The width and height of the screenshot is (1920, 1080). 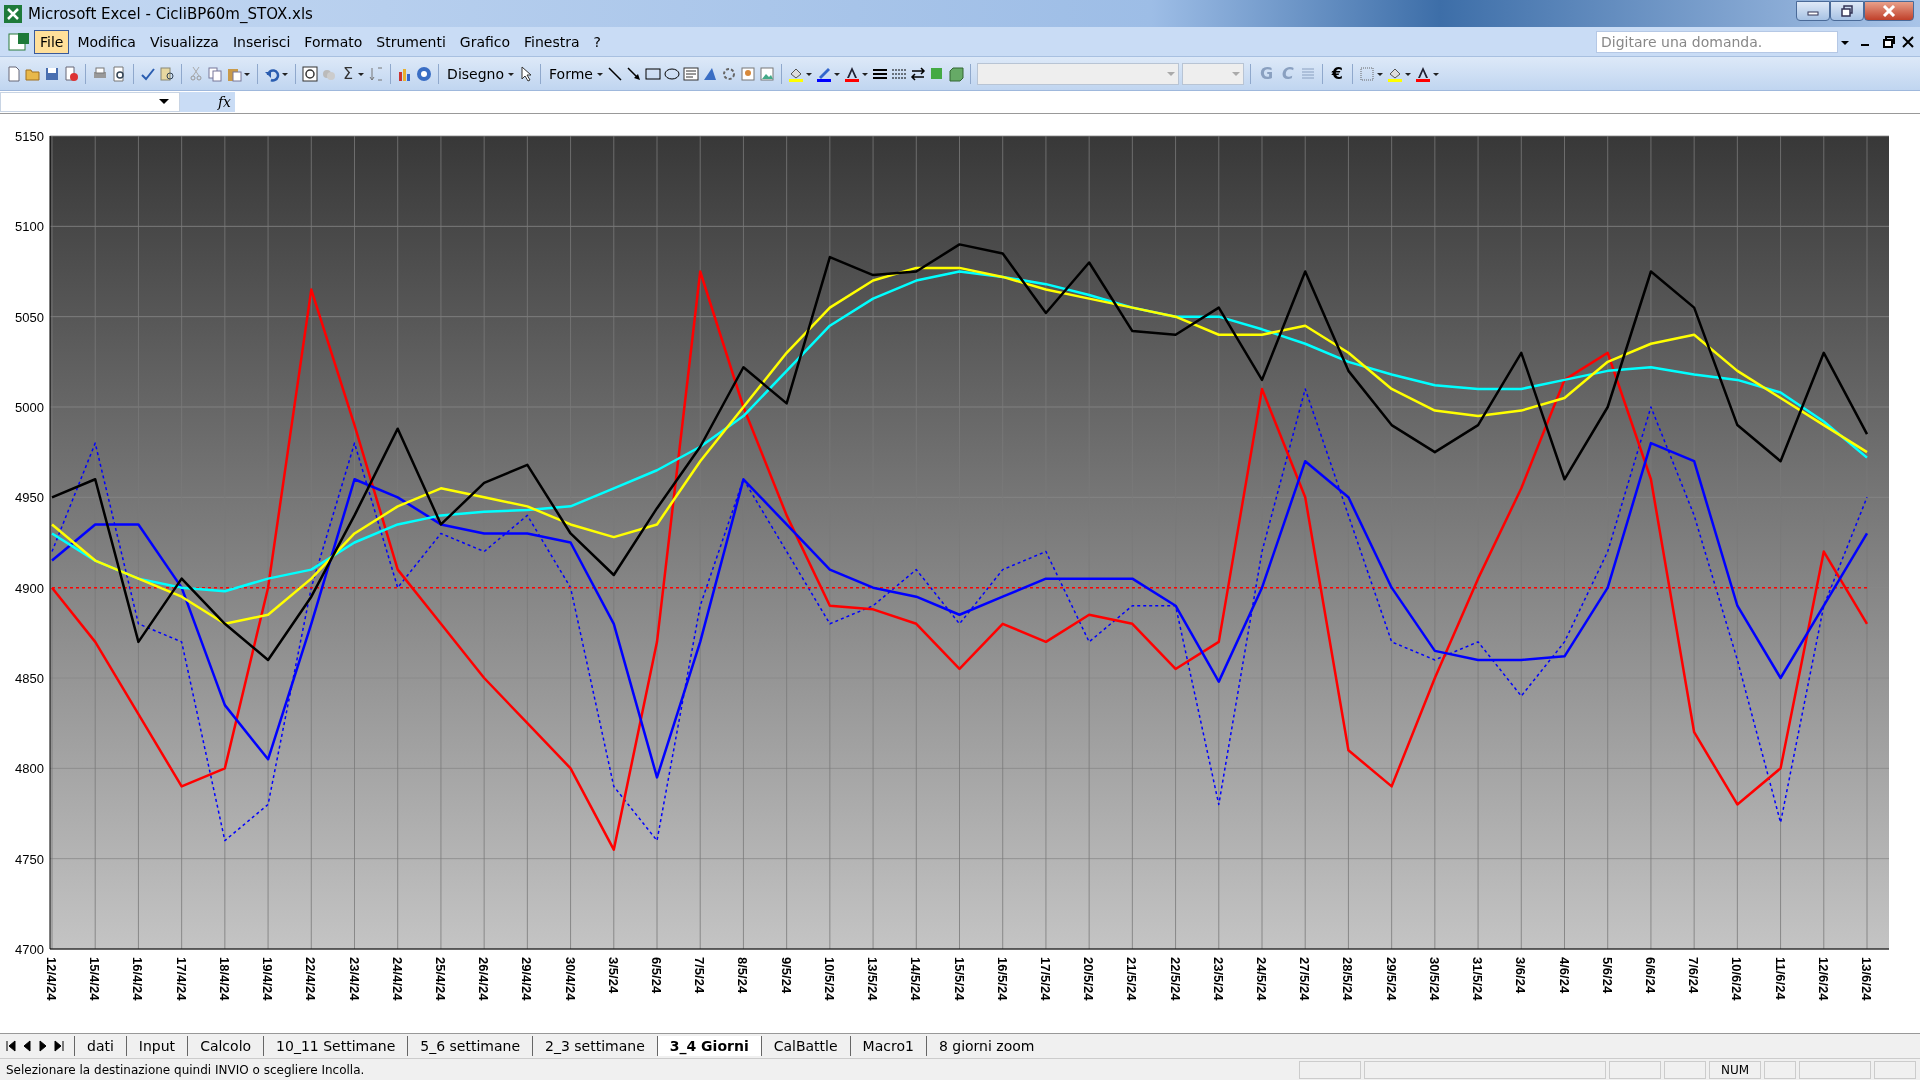 What do you see at coordinates (743, 975) in the screenshot?
I see `x-axis-label: 8/5/24` at bounding box center [743, 975].